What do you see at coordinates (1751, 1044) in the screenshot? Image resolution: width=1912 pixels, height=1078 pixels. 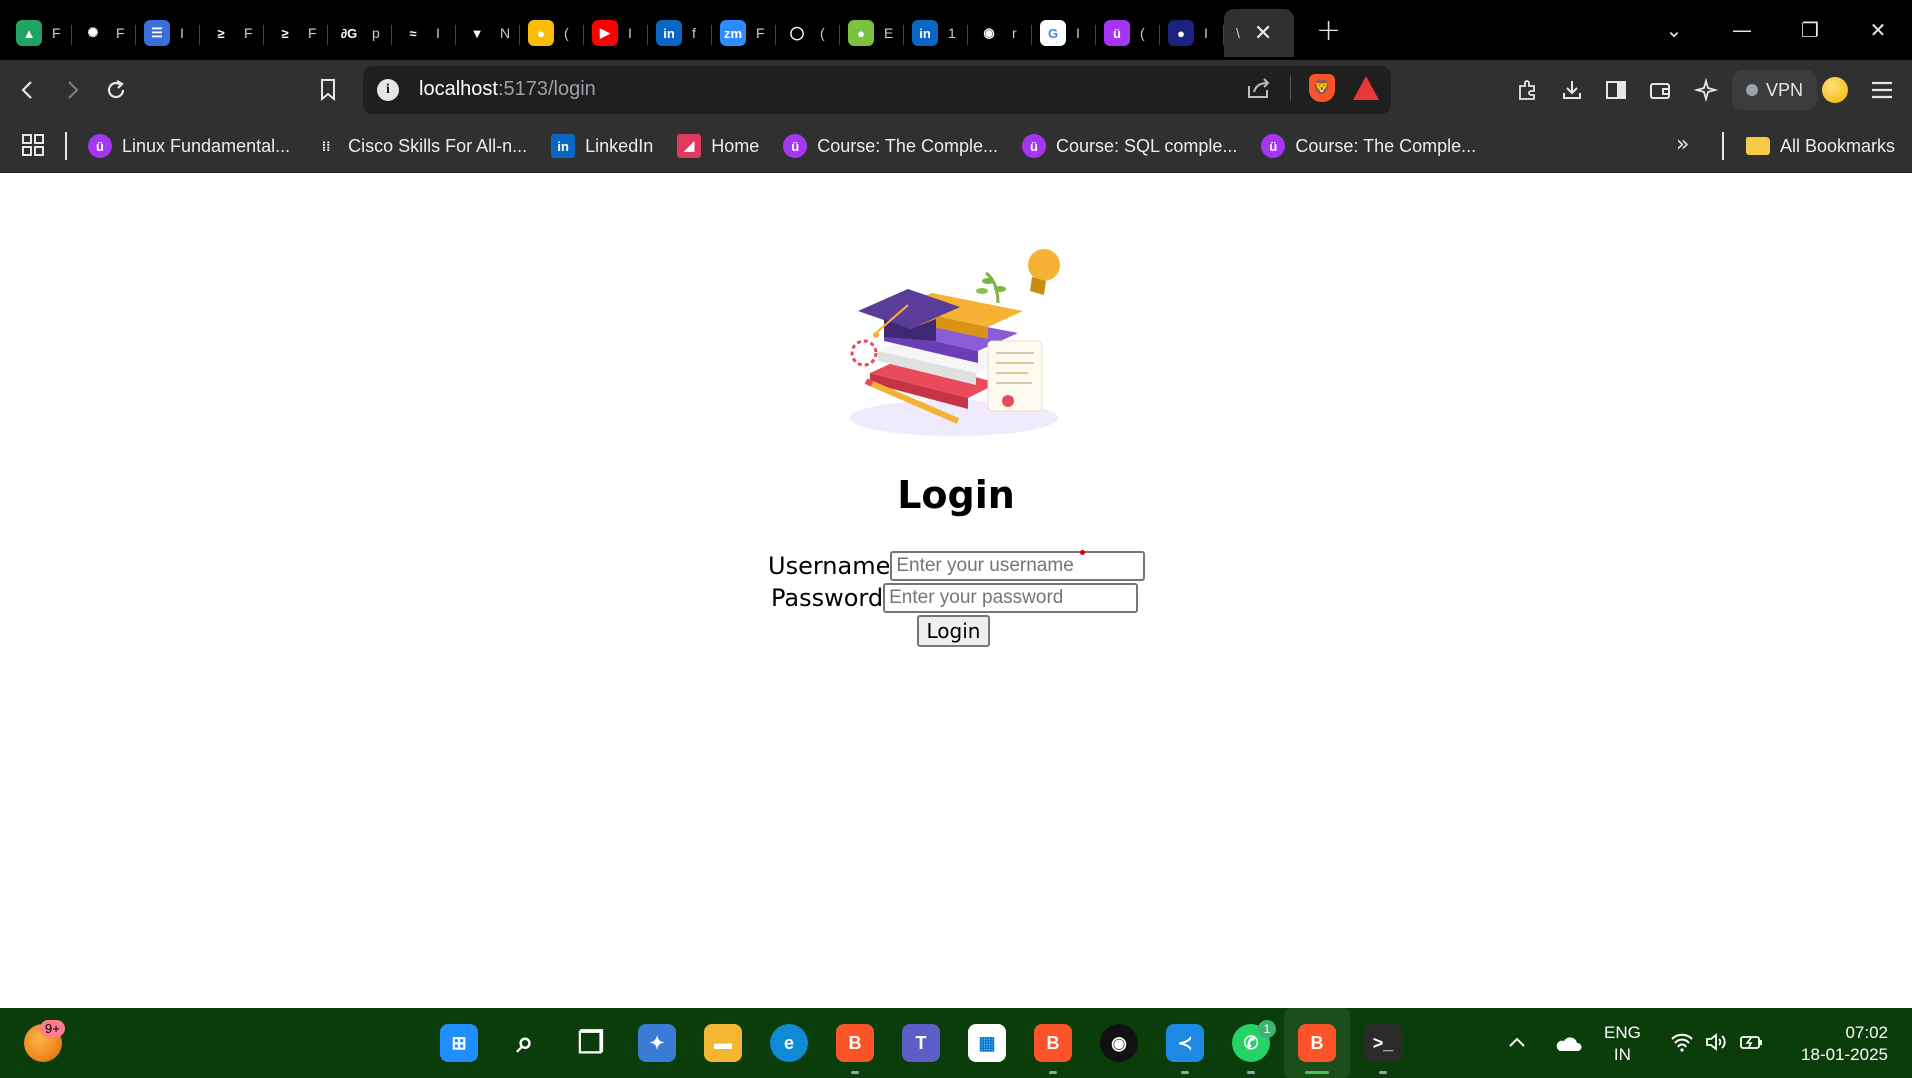 I see `battery-charging-icon` at bounding box center [1751, 1044].